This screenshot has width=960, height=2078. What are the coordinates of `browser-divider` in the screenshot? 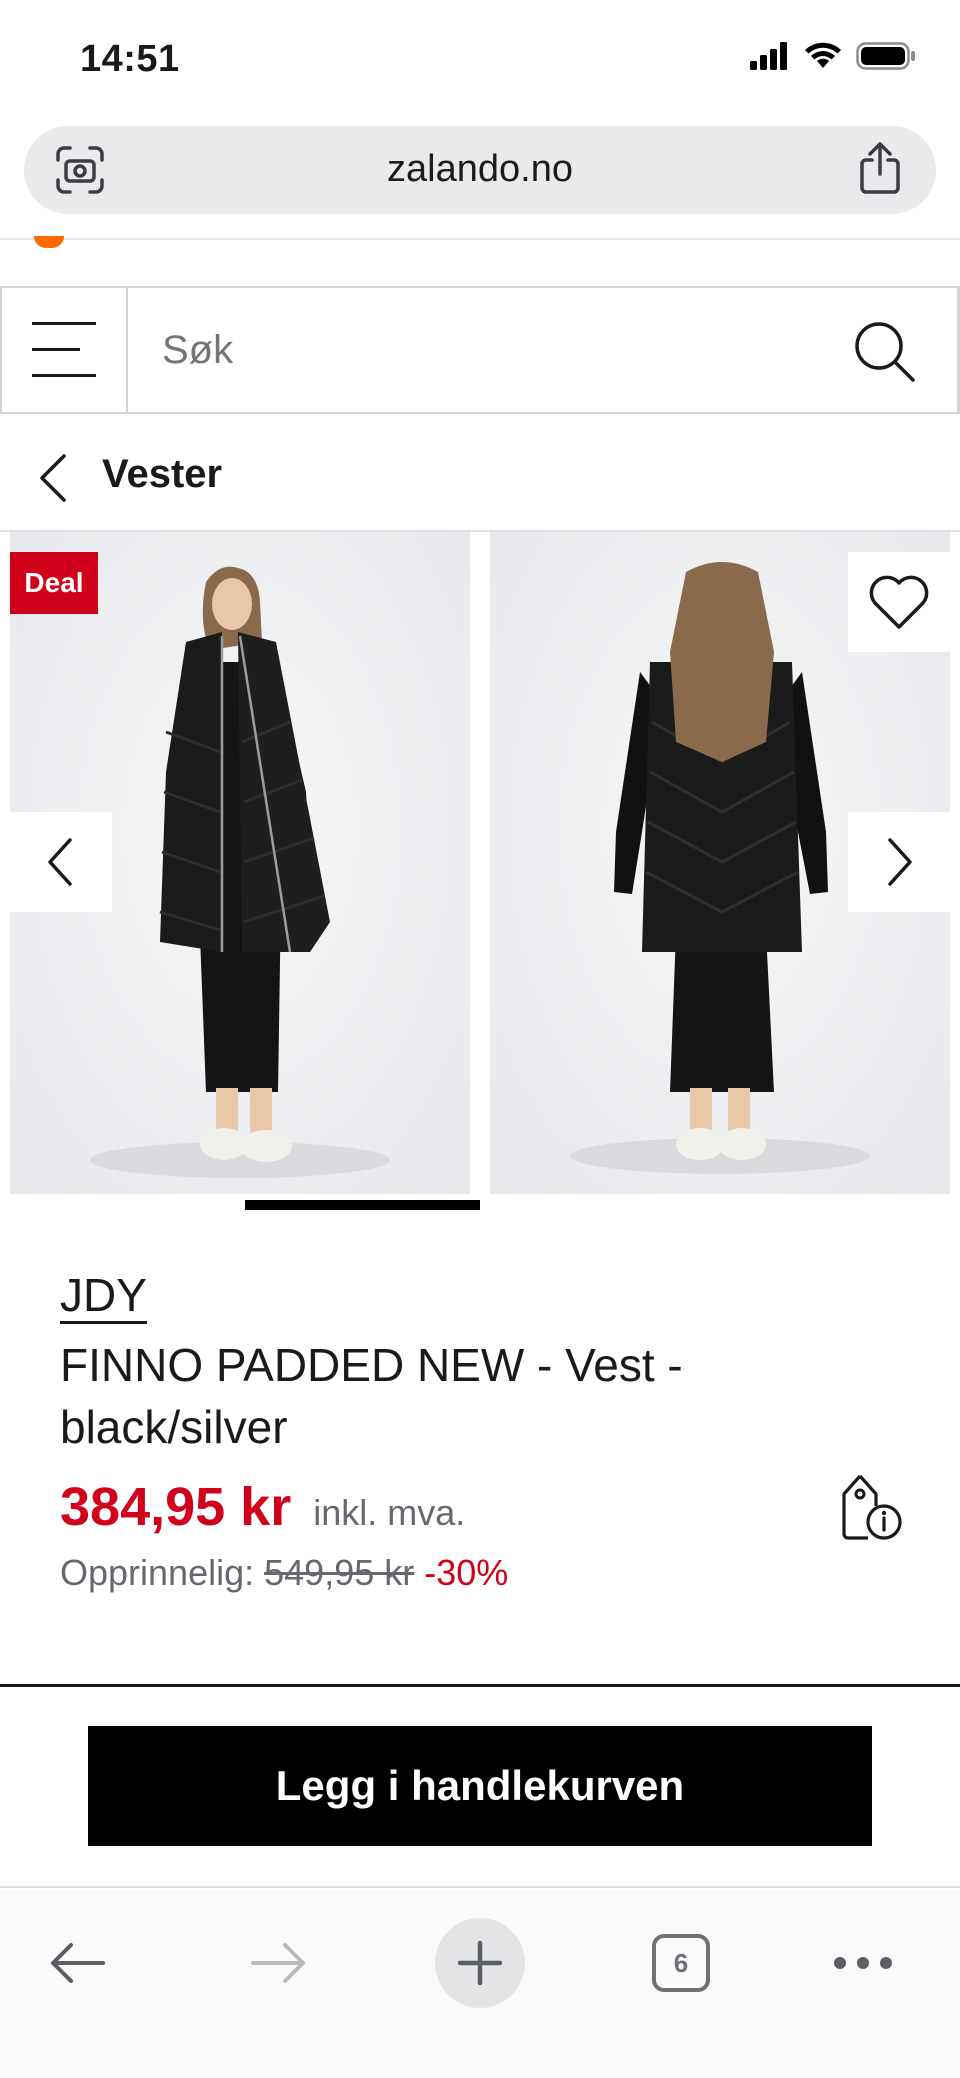 It's located at (480, 239).